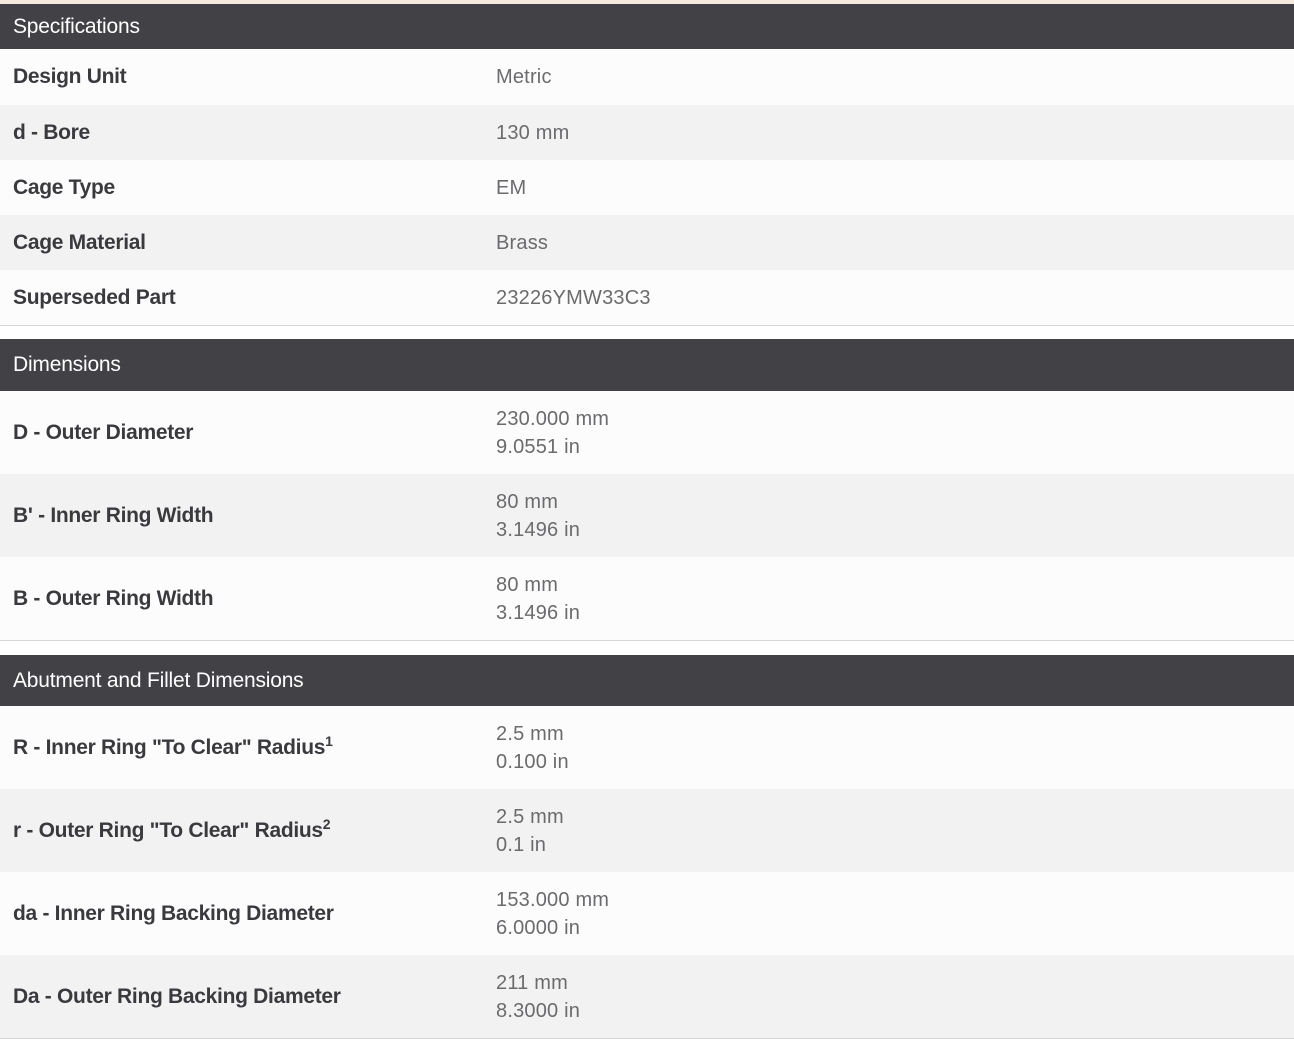  Describe the element at coordinates (647, 432) in the screenshot. I see `dim-row-outer-diameter: D - Outer Diameter 230.000 mm 9.0551 in` at that location.